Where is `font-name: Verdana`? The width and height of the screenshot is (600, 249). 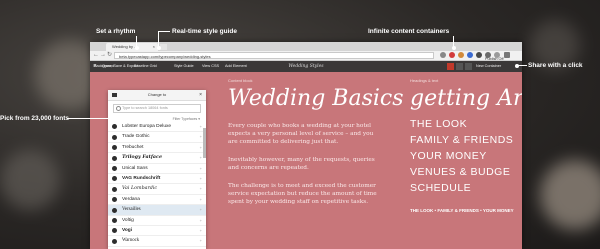
font-name: Verdana is located at coordinates (131, 199).